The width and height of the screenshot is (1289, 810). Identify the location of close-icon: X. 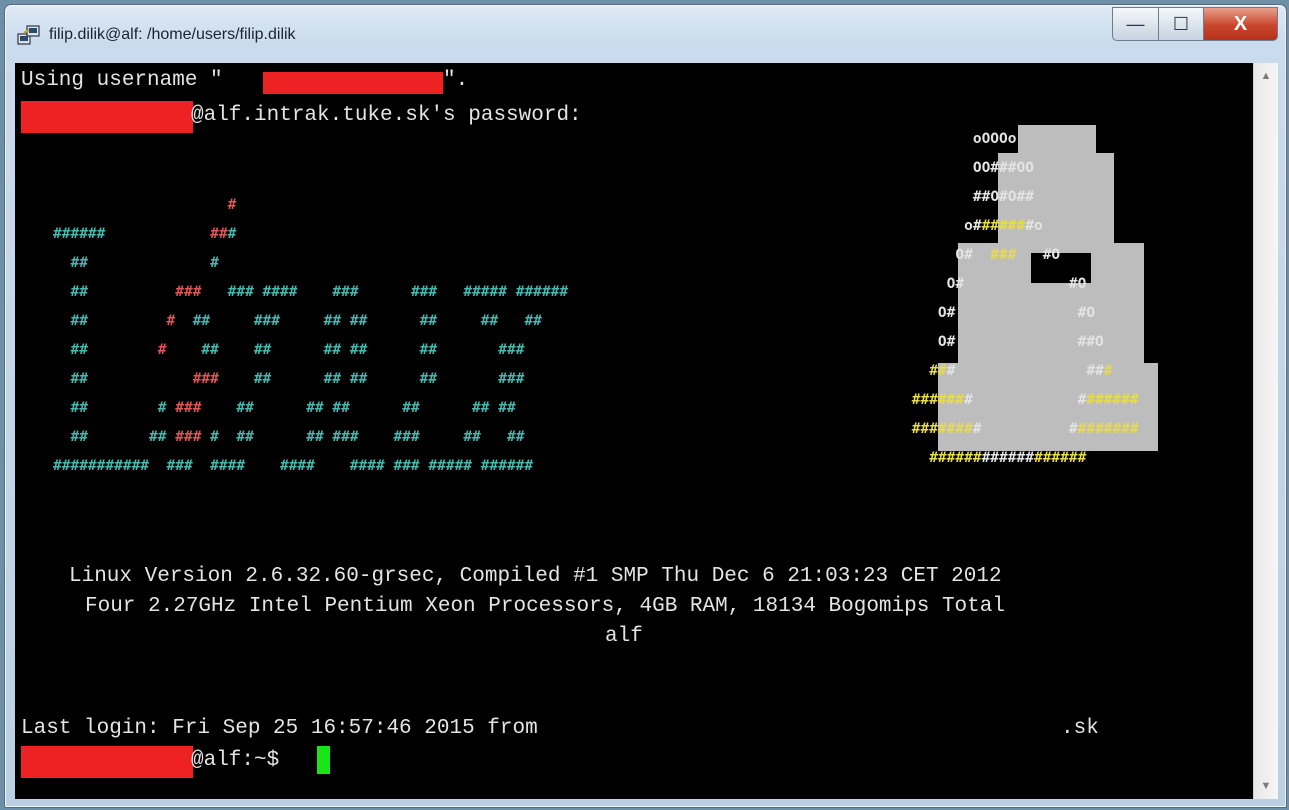
(1240, 23).